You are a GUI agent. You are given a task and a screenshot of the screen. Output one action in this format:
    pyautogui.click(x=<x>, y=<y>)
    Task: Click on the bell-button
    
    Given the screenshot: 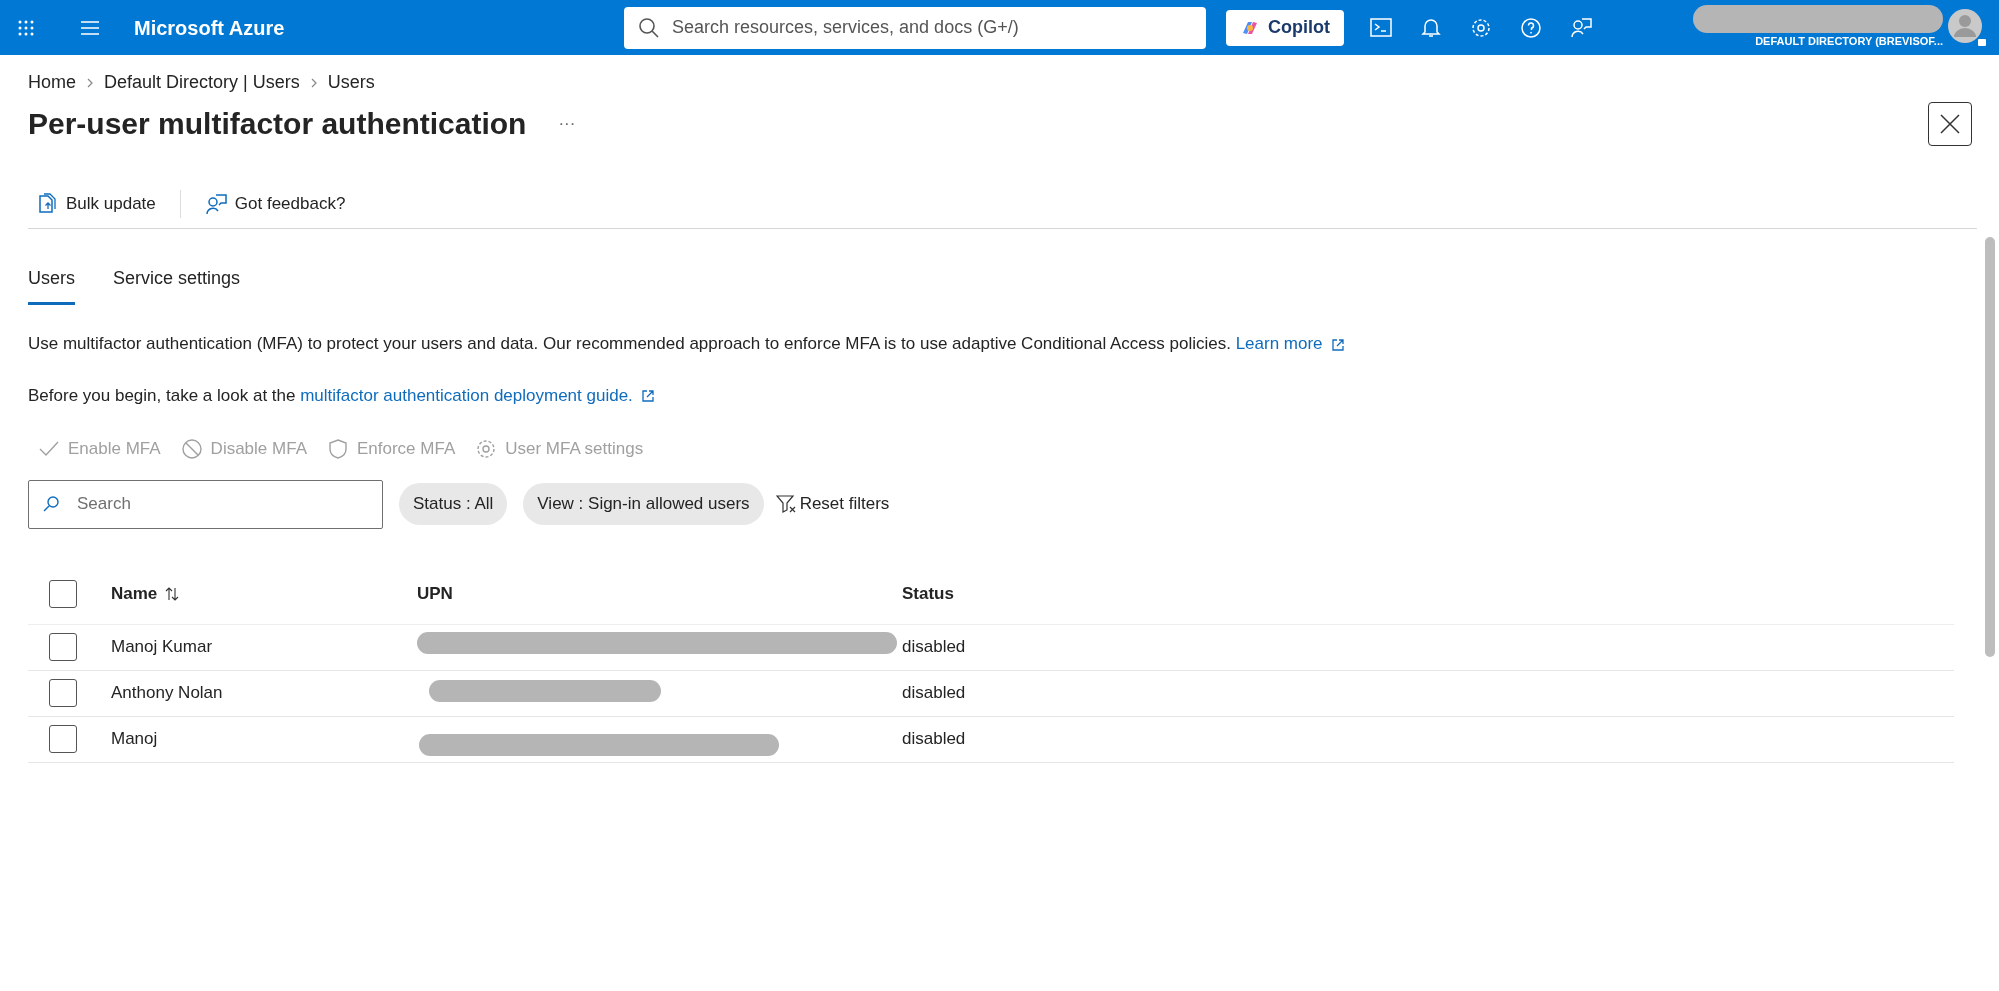 What is the action you would take?
    pyautogui.click(x=1431, y=27)
    